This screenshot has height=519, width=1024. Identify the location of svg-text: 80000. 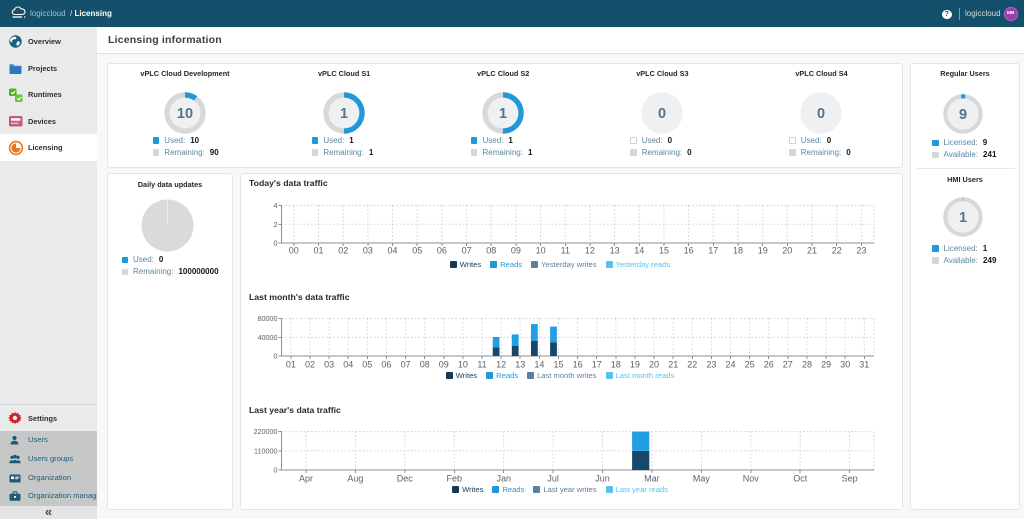
(268, 318).